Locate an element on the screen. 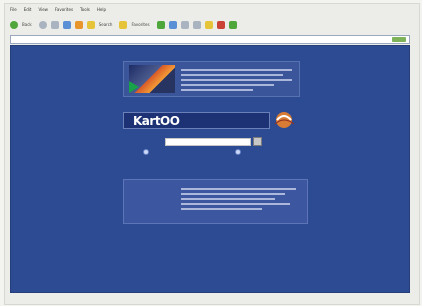 The width and height of the screenshot is (422, 306). menu-tools: Tools is located at coordinates (85, 11).